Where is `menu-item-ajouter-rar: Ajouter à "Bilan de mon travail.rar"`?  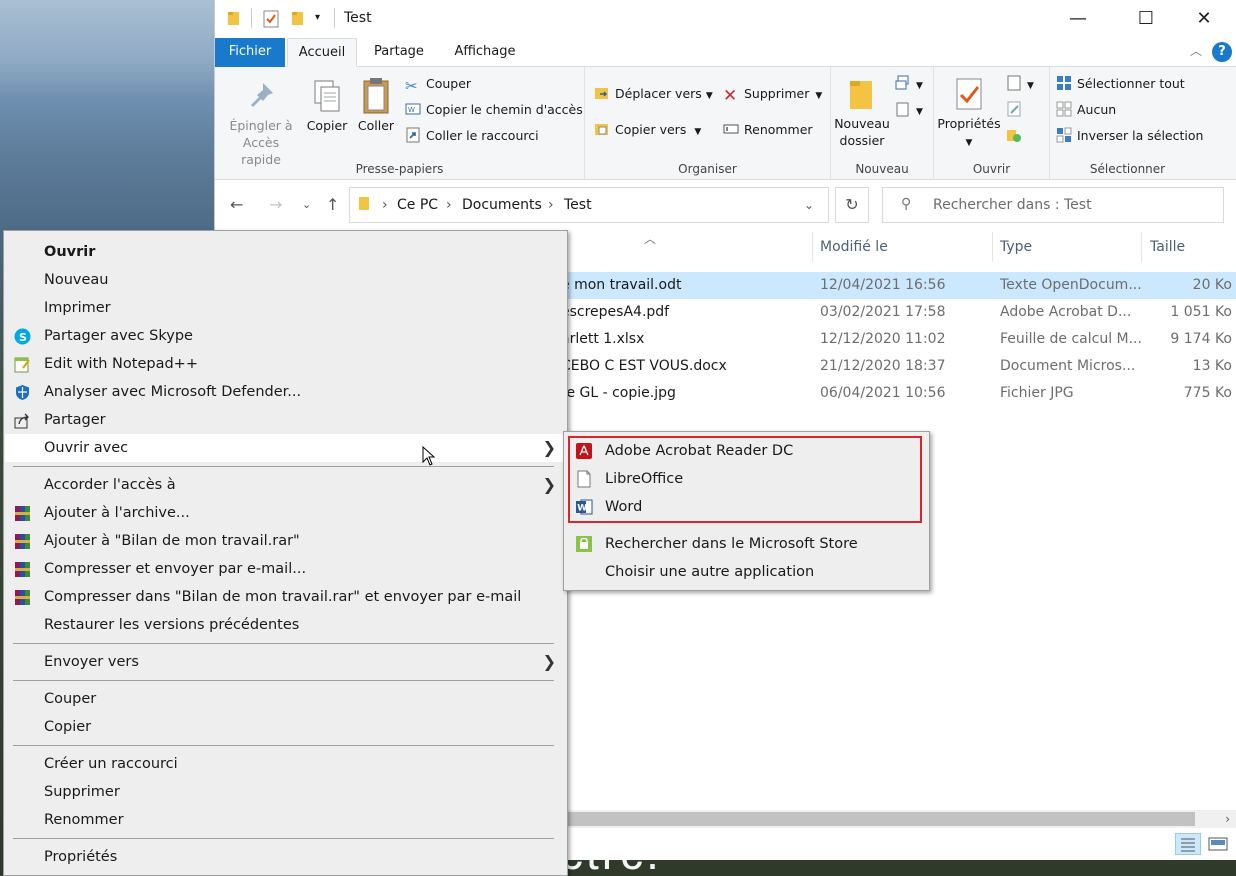
menu-item-ajouter-rar: Ajouter à "Bilan de mon travail.rar" is located at coordinates (285, 541).